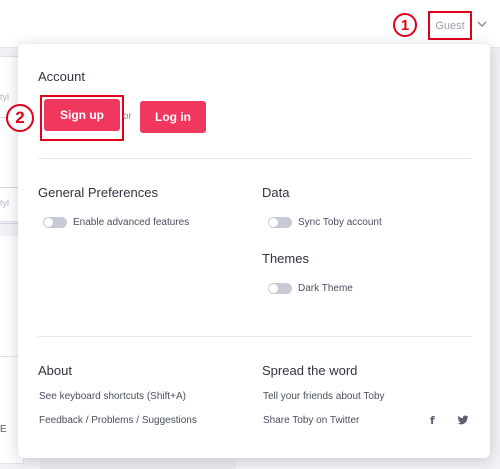  What do you see at coordinates (310, 370) in the screenshot?
I see `spread-section-title: Spread the word` at bounding box center [310, 370].